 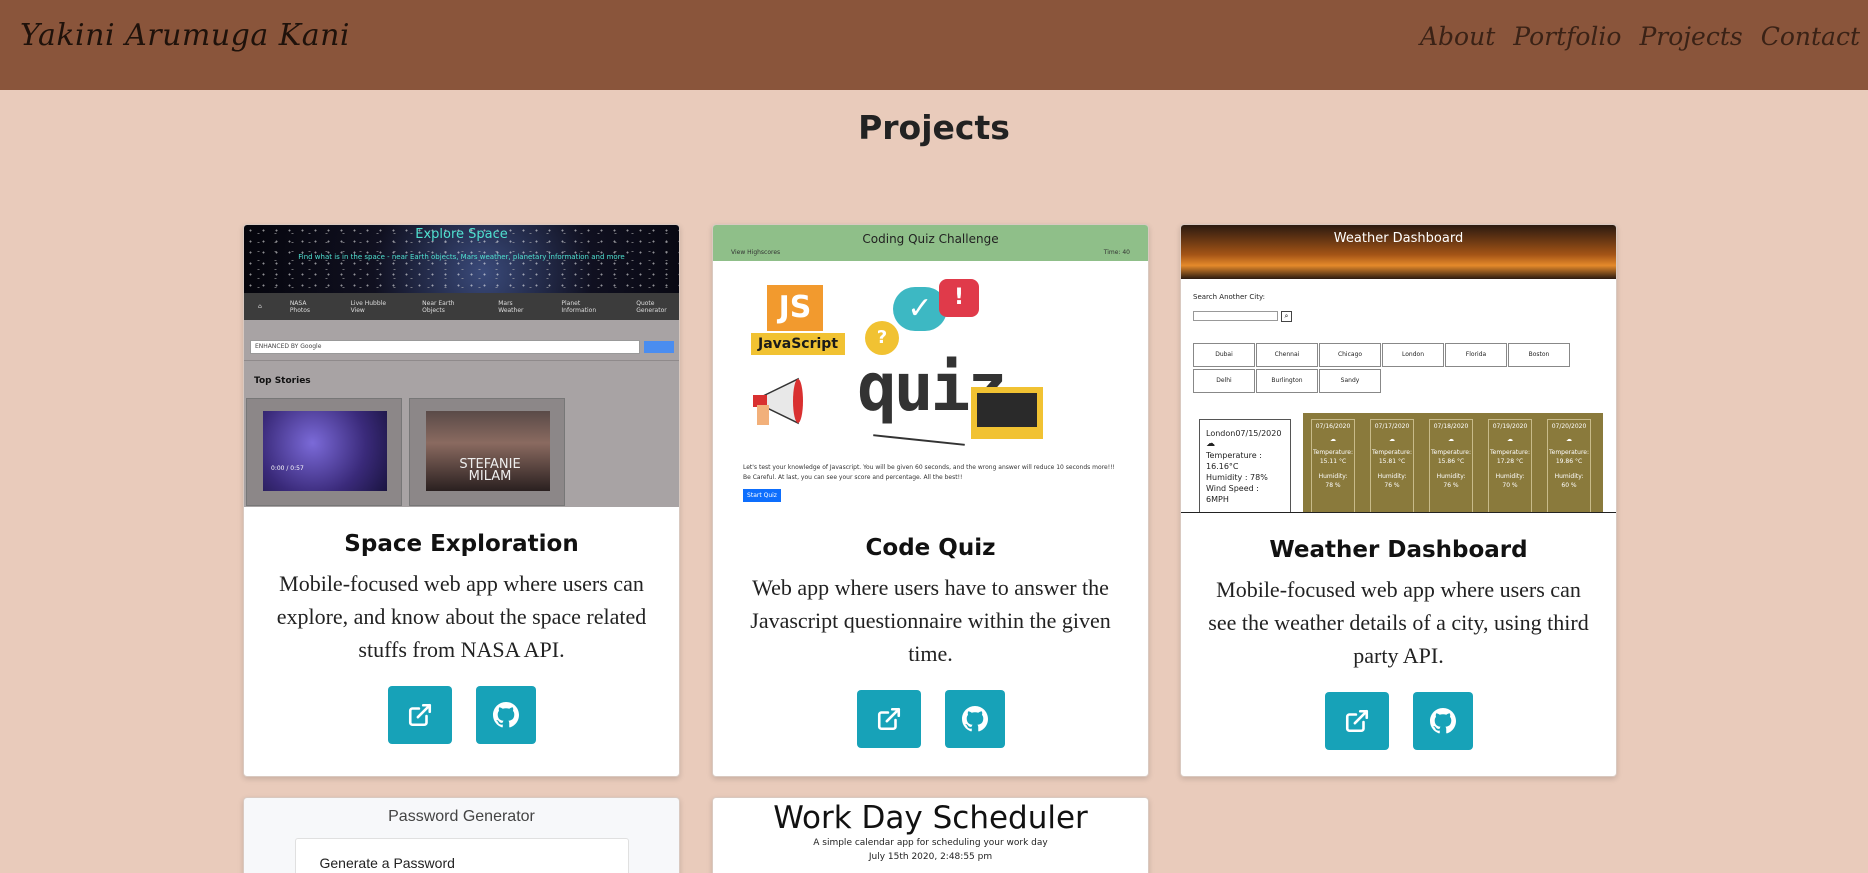 I want to click on page-title: Projects, so click(x=934, y=127).